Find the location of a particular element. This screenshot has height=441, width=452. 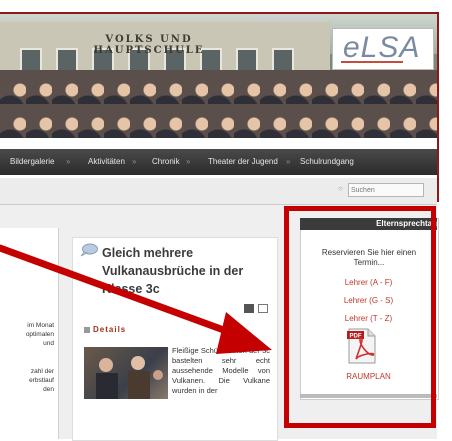

nav-item-schulrundgang: Schulrundgang is located at coordinates (327, 162).